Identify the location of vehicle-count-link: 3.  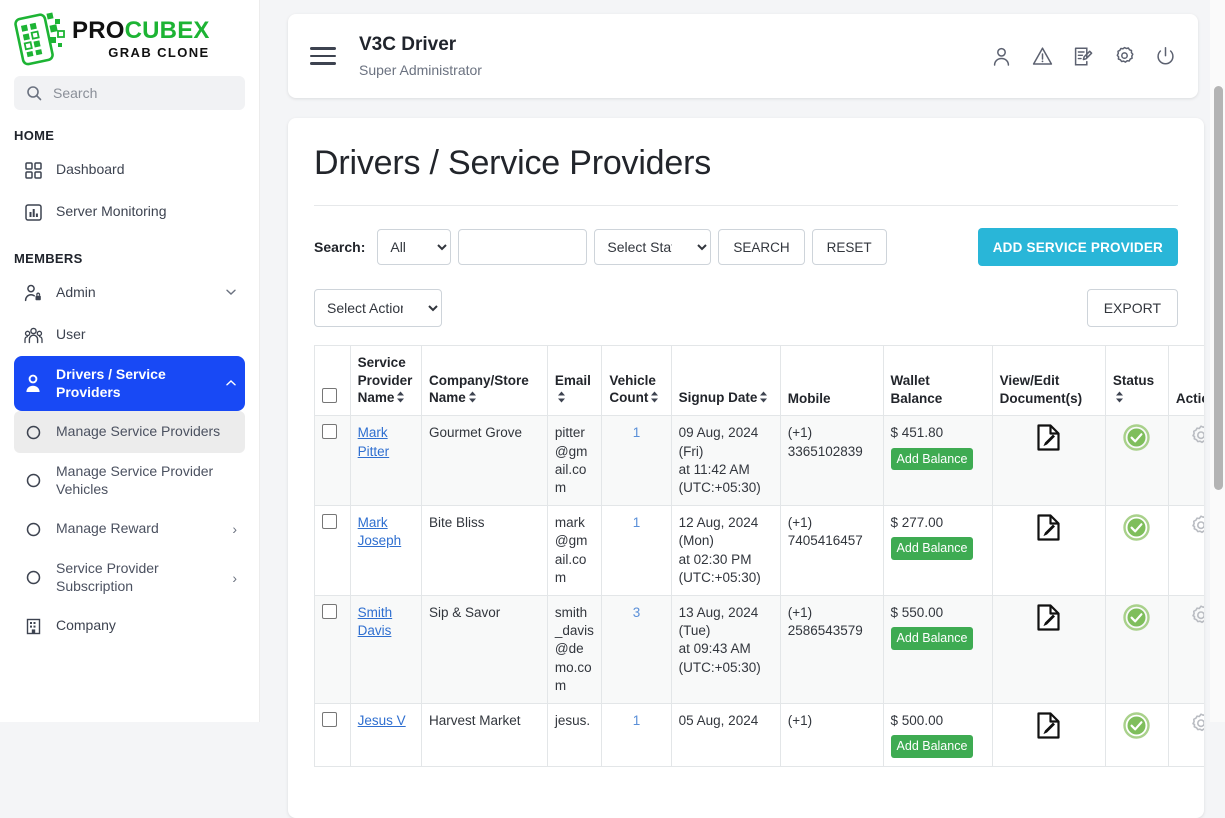
(637, 612).